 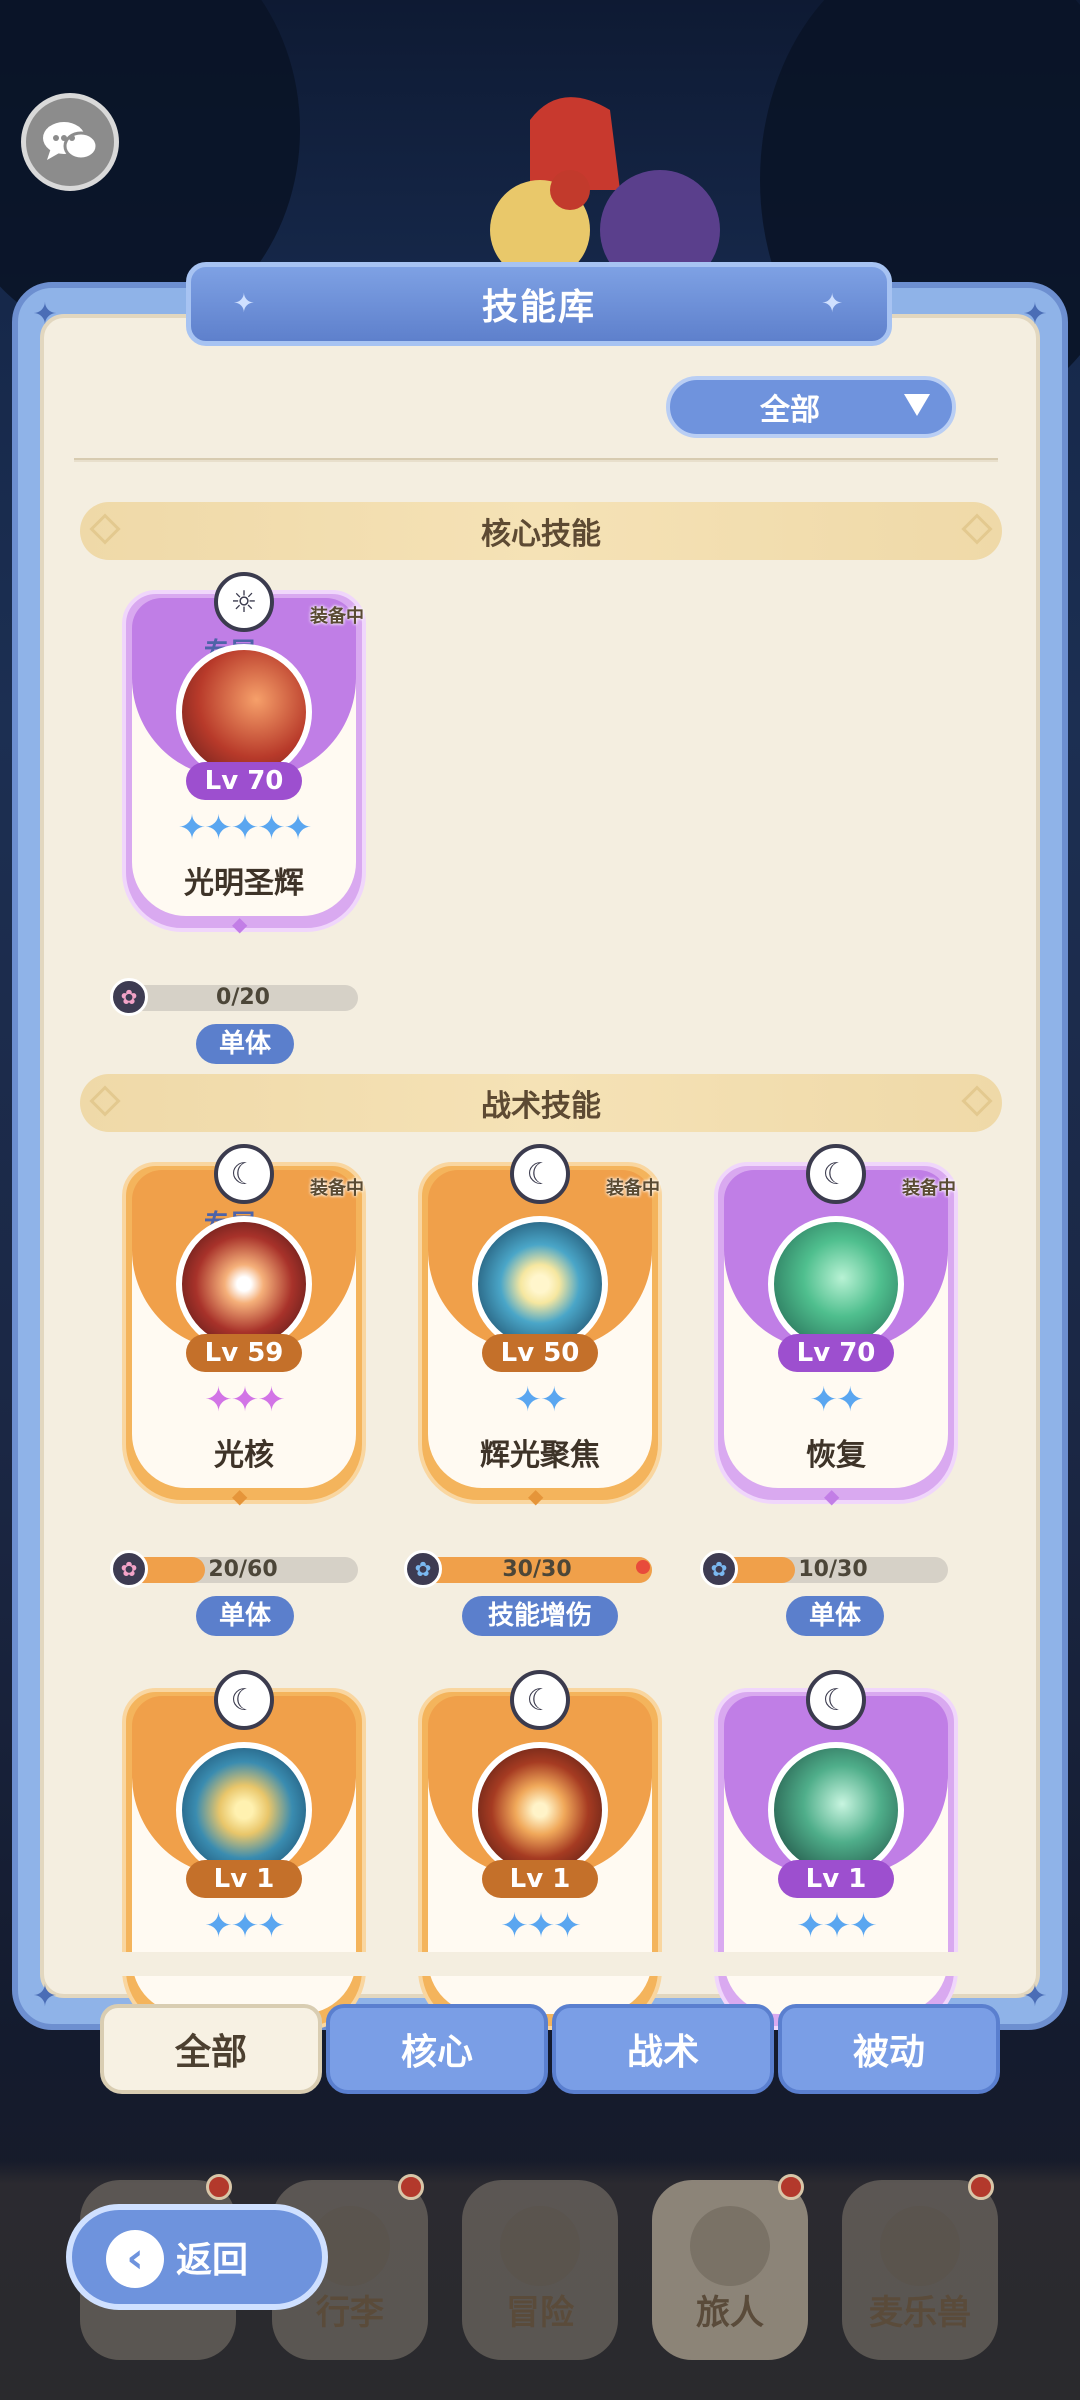 I want to click on section-header-tactical: 战术技能, so click(x=541, y=1103).